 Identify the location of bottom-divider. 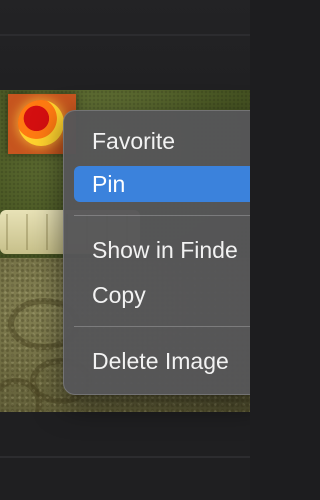
(125, 457).